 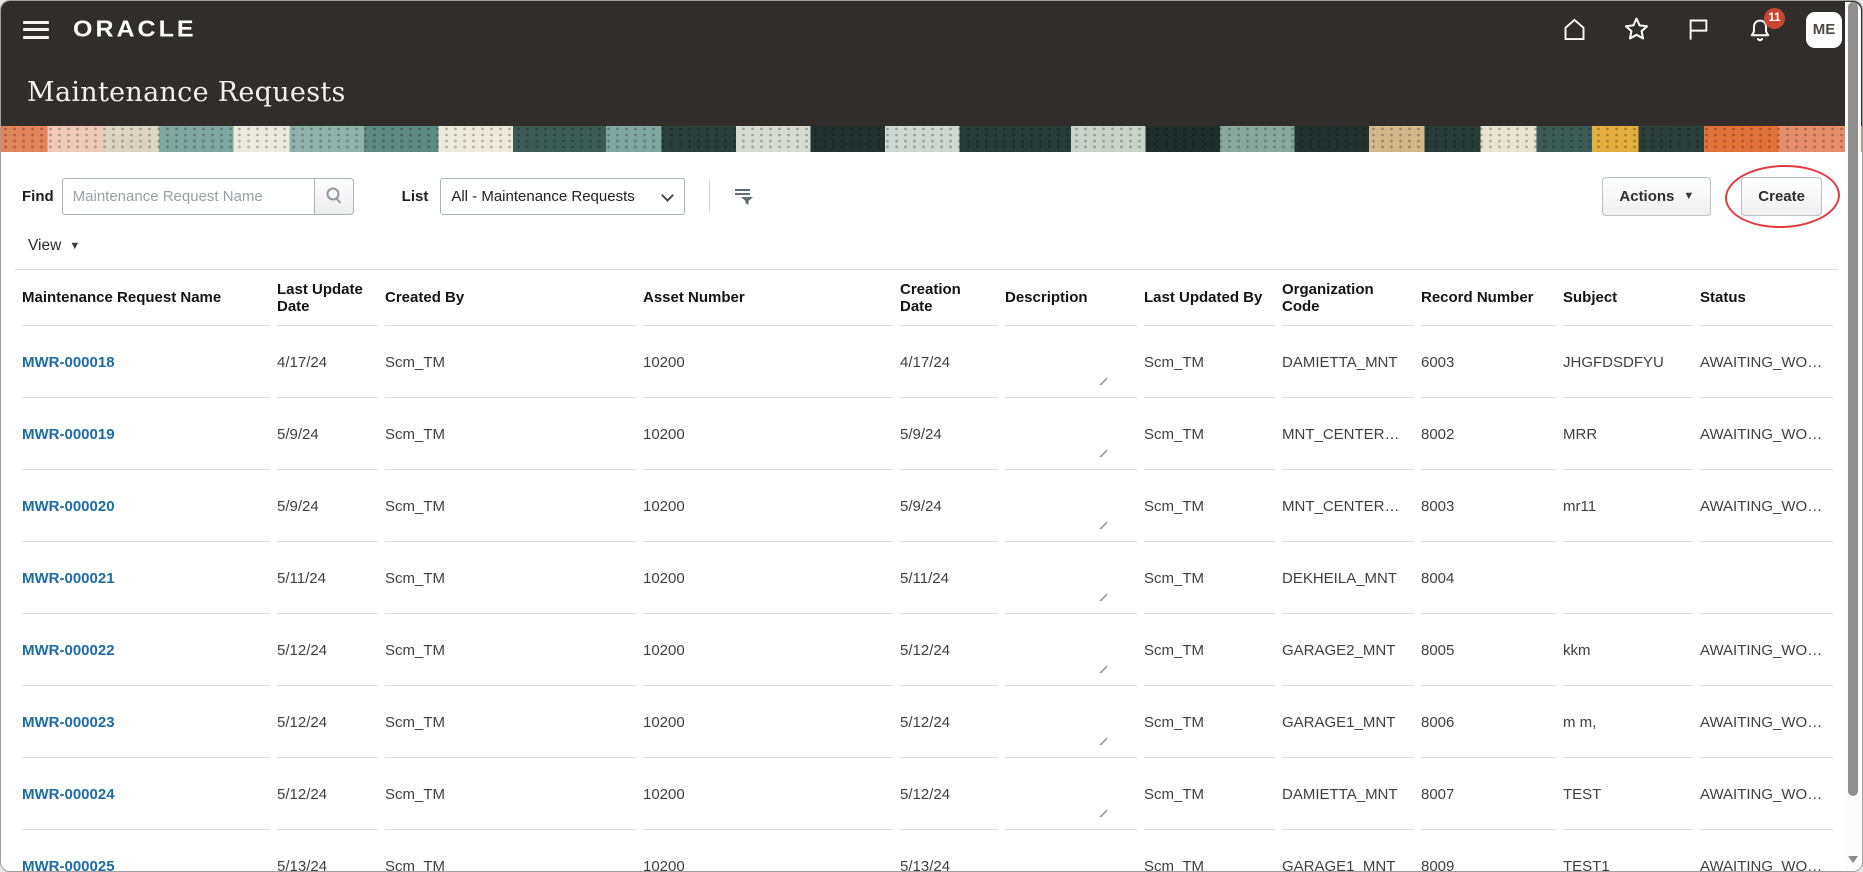 I want to click on request-link: MWR-000019, so click(x=68, y=434).